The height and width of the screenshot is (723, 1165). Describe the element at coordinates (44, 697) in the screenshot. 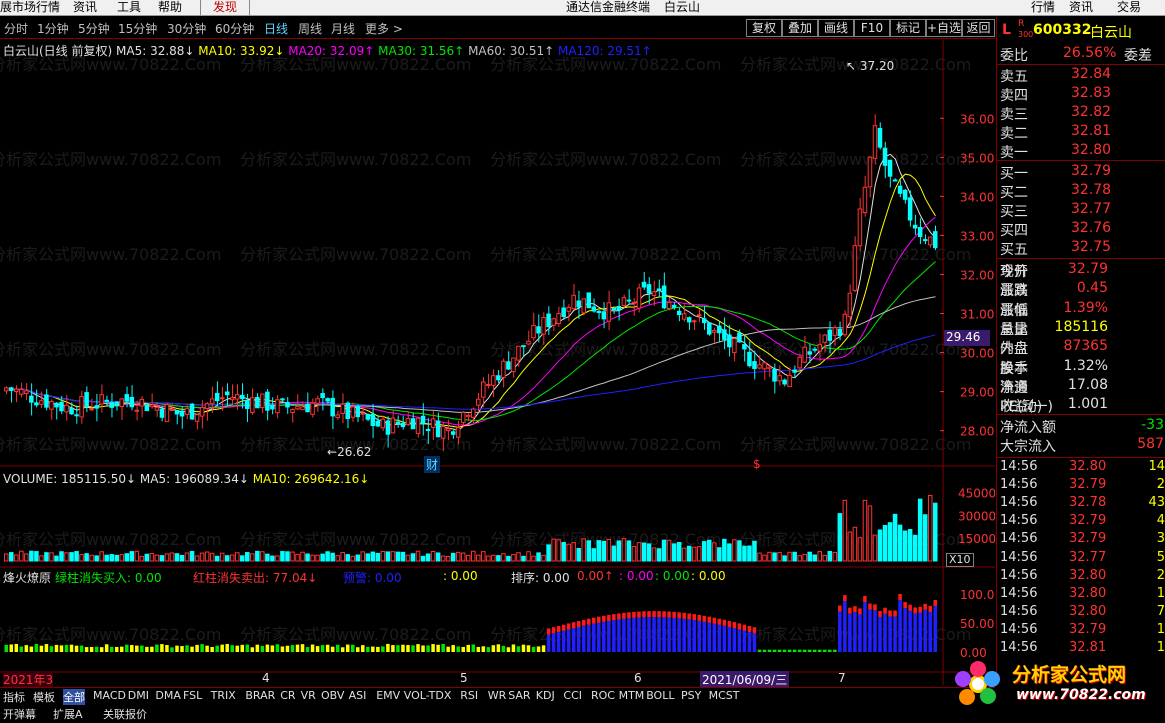

I see `indicator-tab-模板: 模板` at that location.